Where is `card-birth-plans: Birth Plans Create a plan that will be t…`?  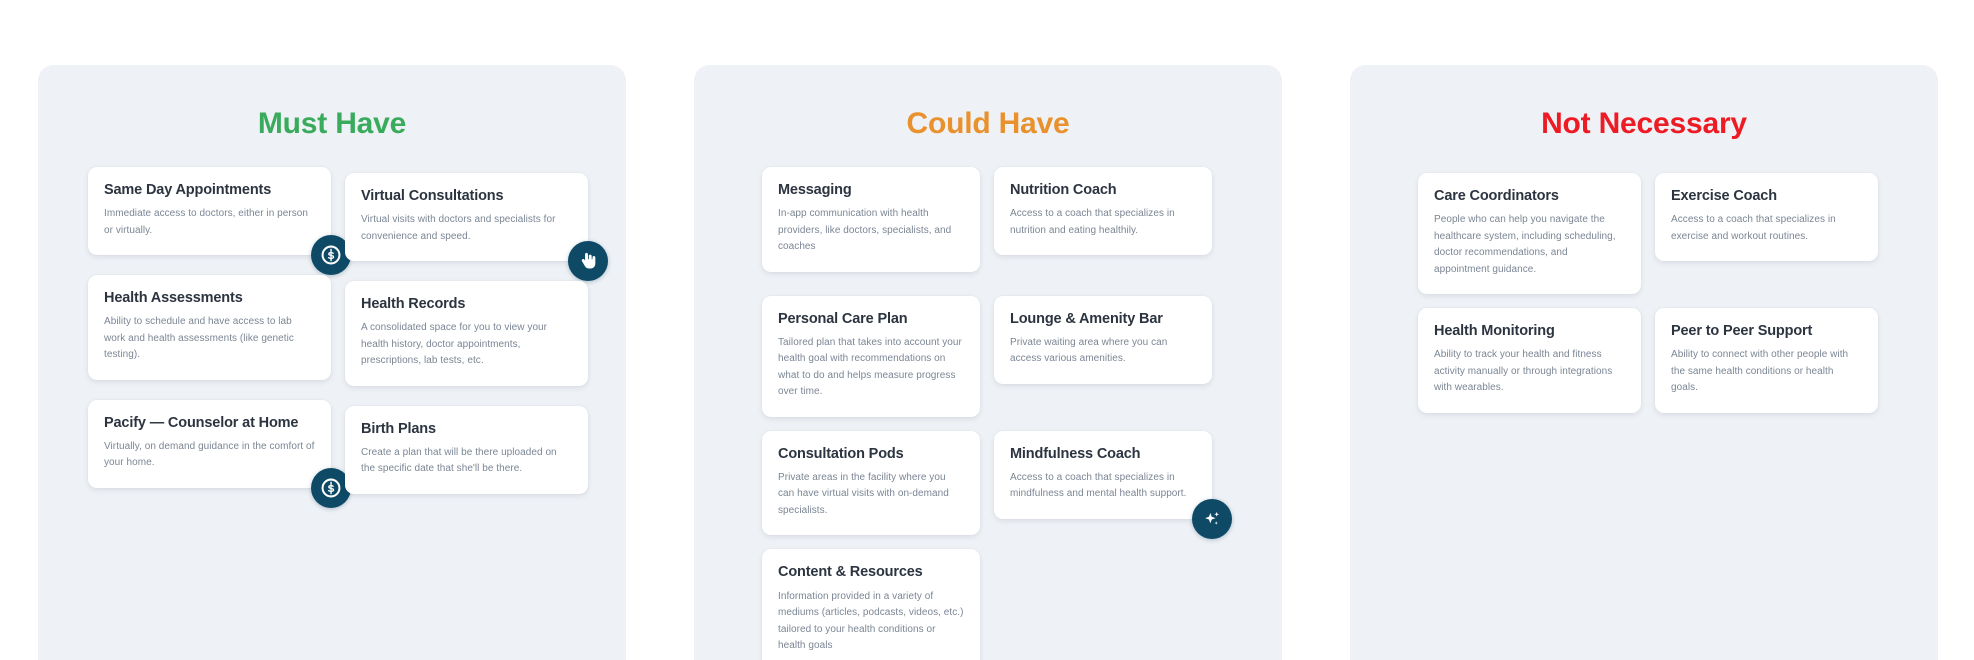
card-birth-plans: Birth Plans Create a plan that will be t… is located at coordinates (466, 449).